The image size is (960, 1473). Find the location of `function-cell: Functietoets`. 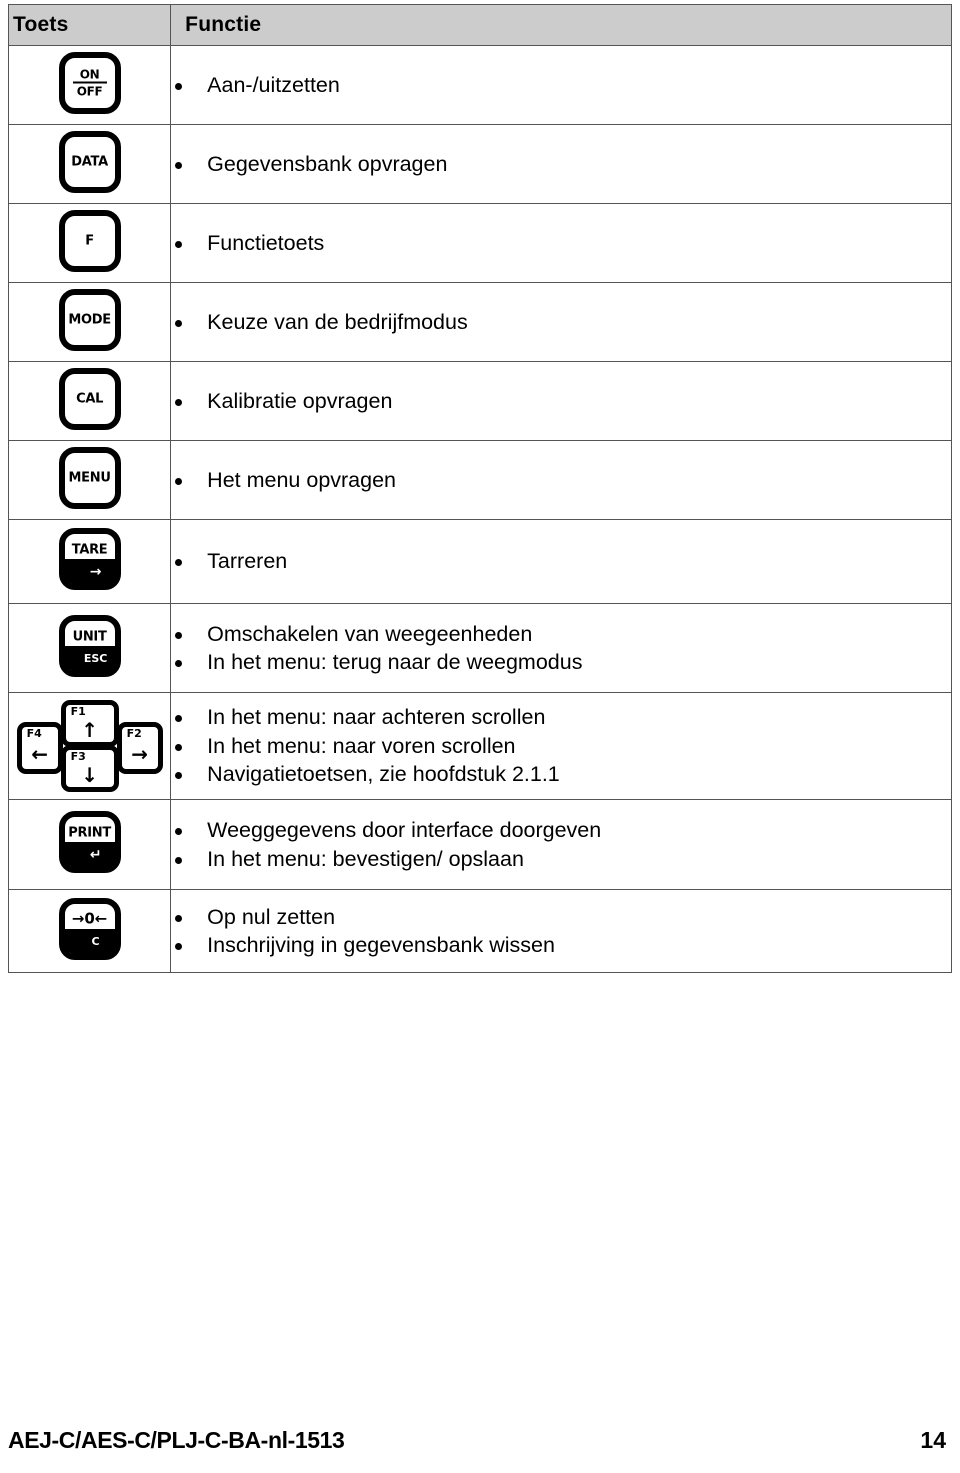

function-cell: Functietoets is located at coordinates (561, 243).